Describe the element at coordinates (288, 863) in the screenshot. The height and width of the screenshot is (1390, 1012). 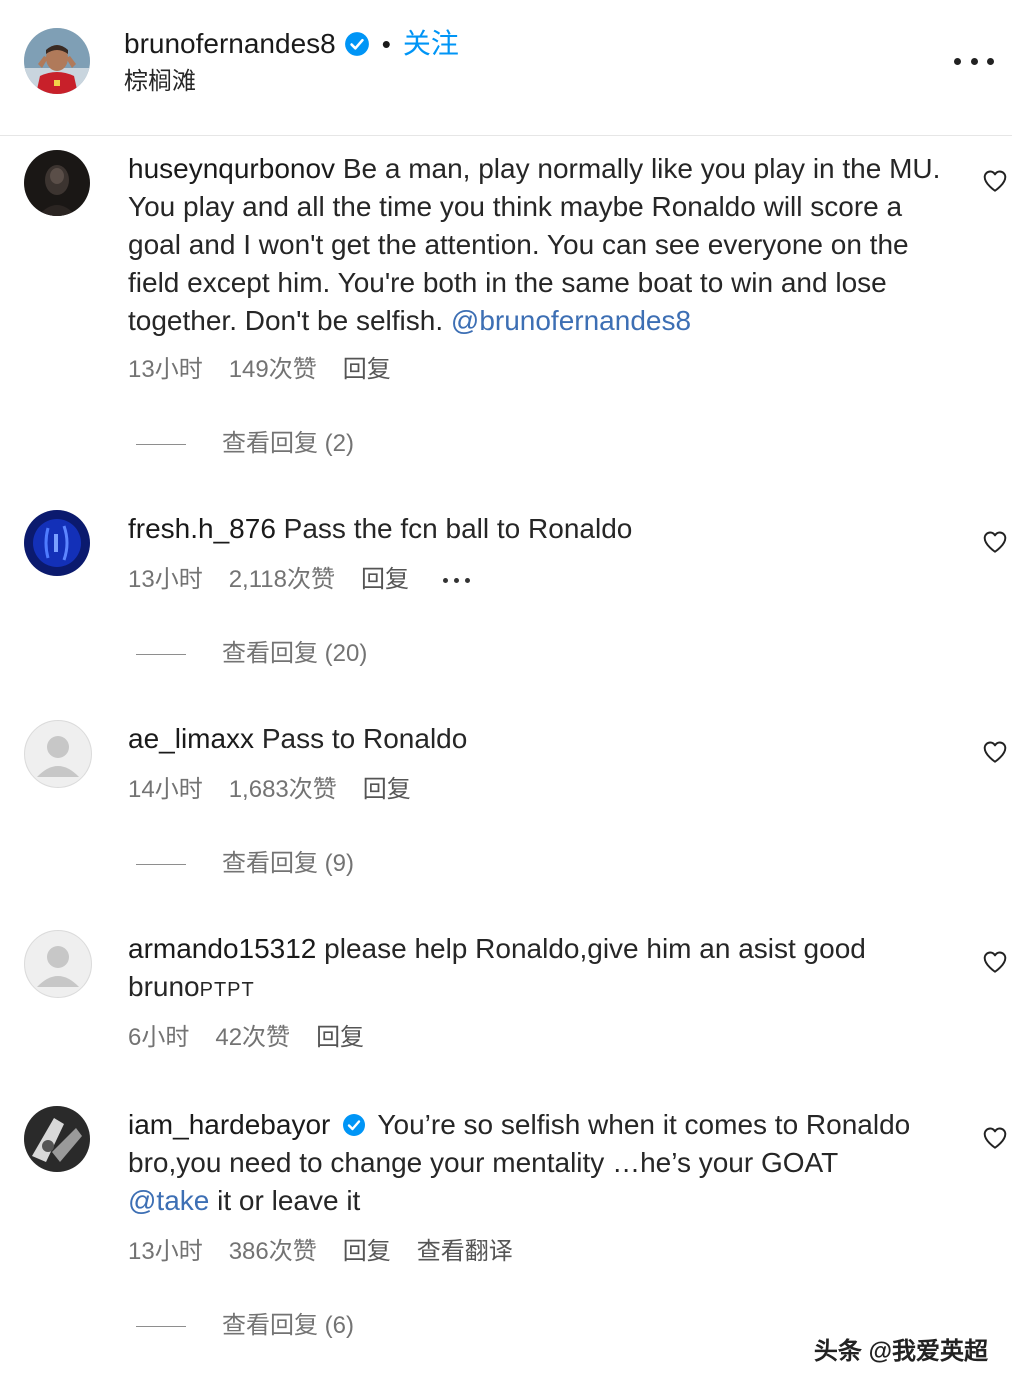
I see `view-replies-label: 查看回复 (9)` at that location.